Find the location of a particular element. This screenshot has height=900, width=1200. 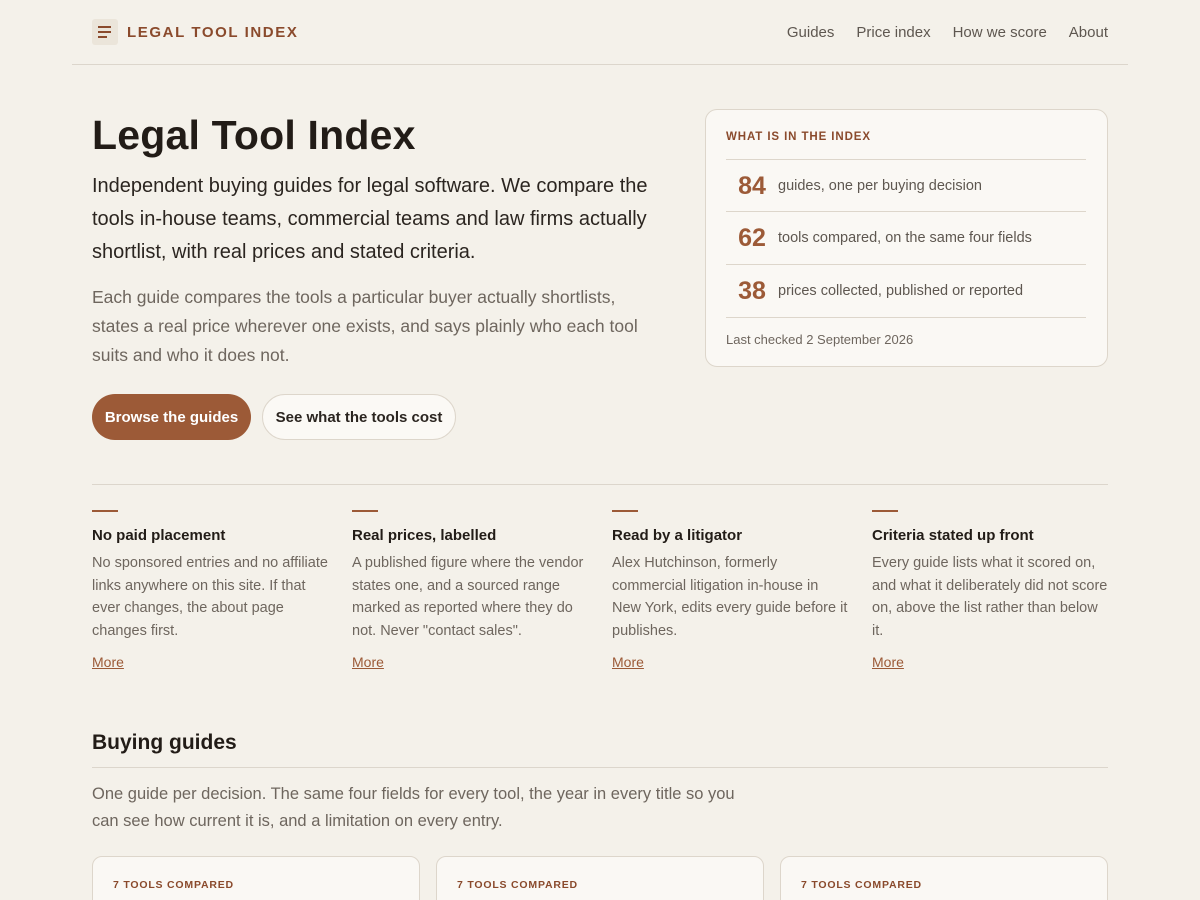

stats-kicker: WHAT IS IN THE INDEX is located at coordinates (798, 137).